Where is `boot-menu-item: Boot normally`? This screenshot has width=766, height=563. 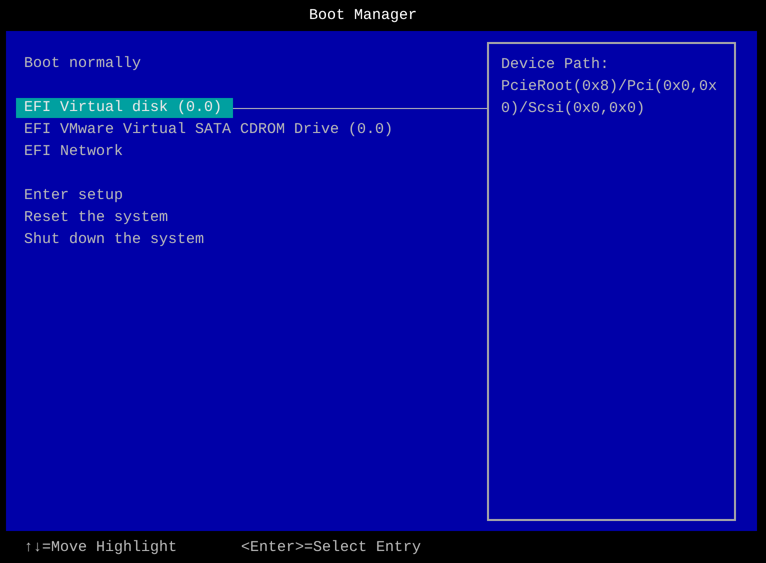 boot-menu-item: Boot normally is located at coordinates (84, 64).